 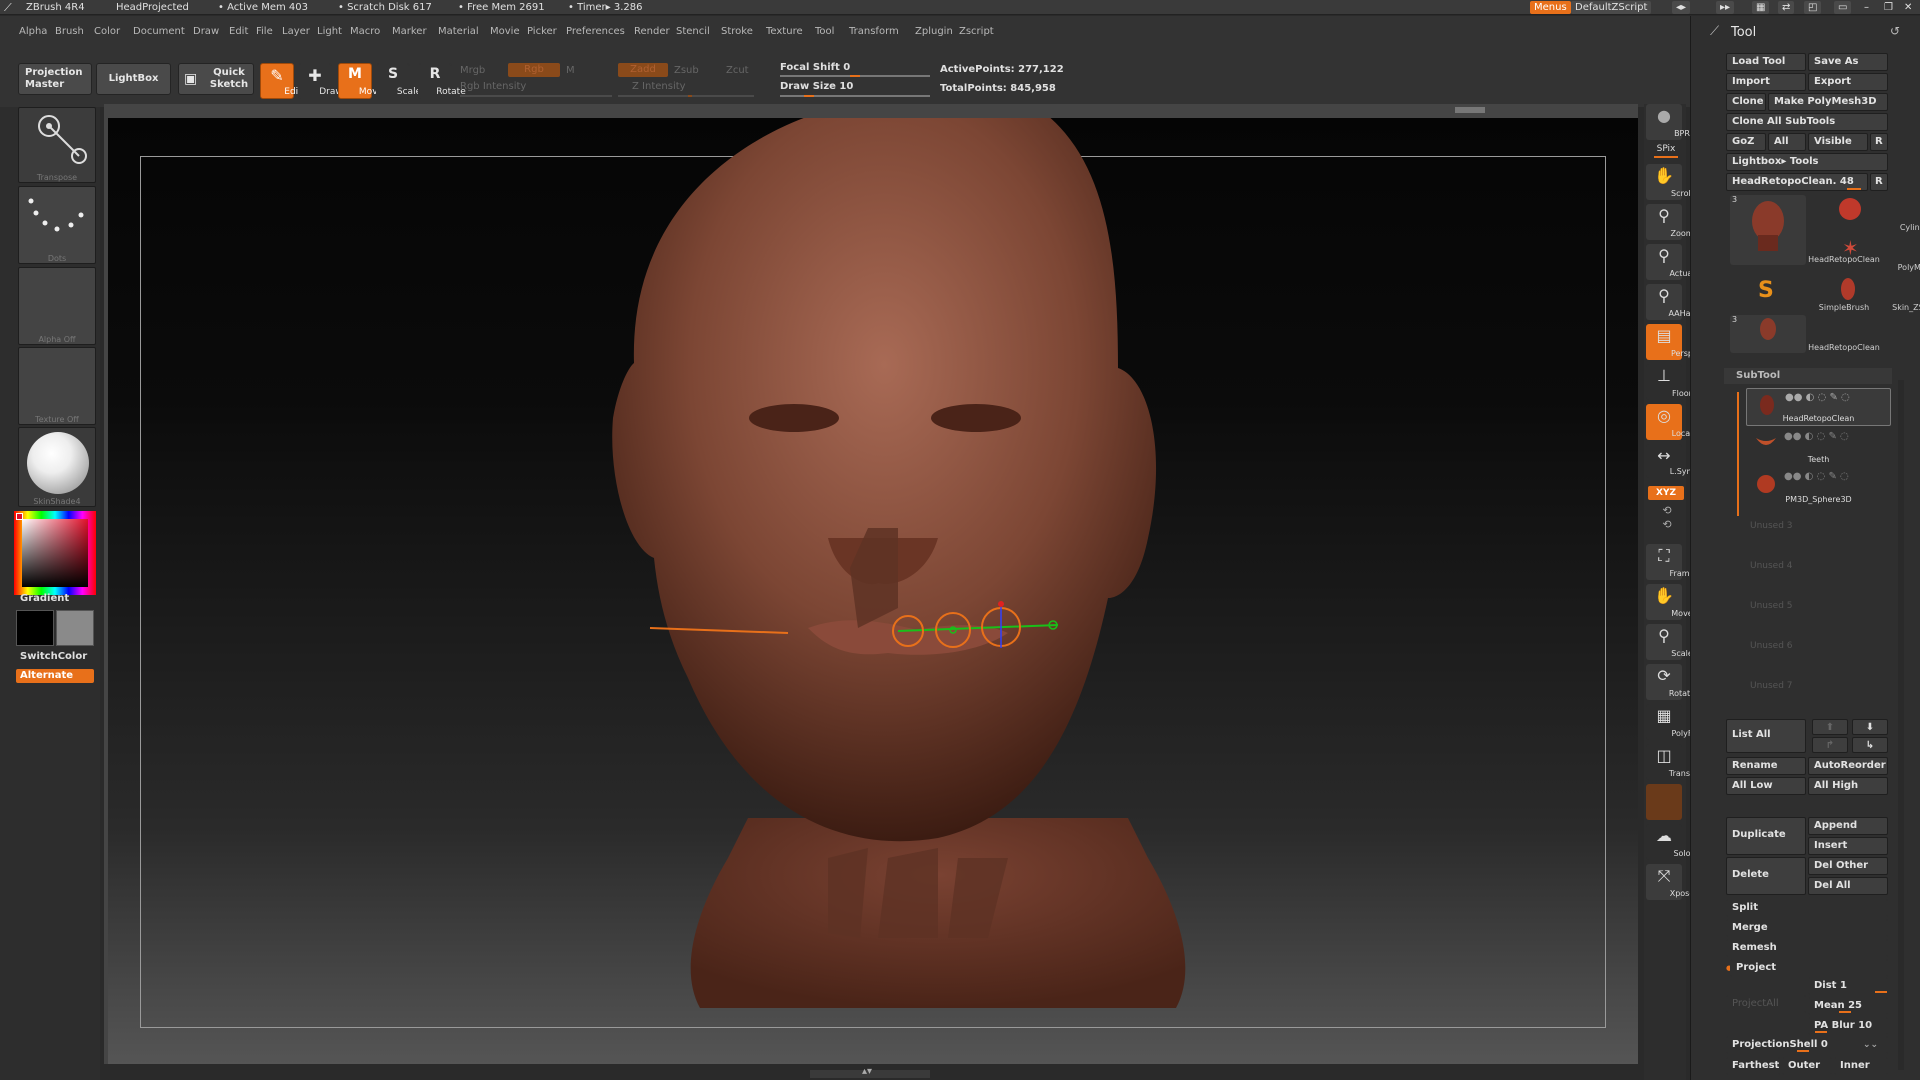 What do you see at coordinates (53, 656) in the screenshot?
I see `switch-color-button: SwitchColor` at bounding box center [53, 656].